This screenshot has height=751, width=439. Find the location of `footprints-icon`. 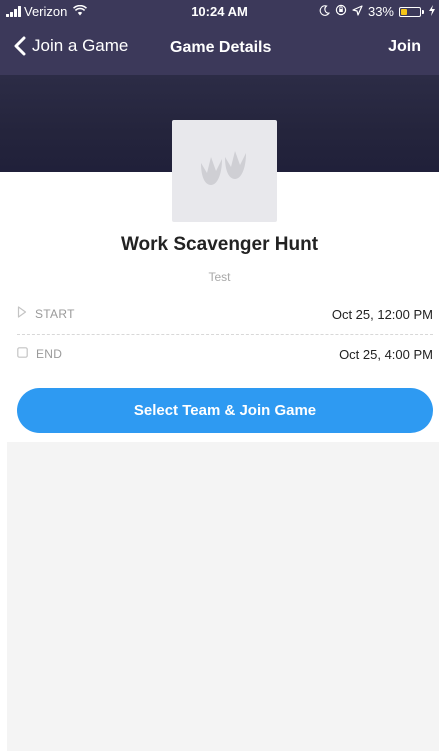

footprints-icon is located at coordinates (225, 171).